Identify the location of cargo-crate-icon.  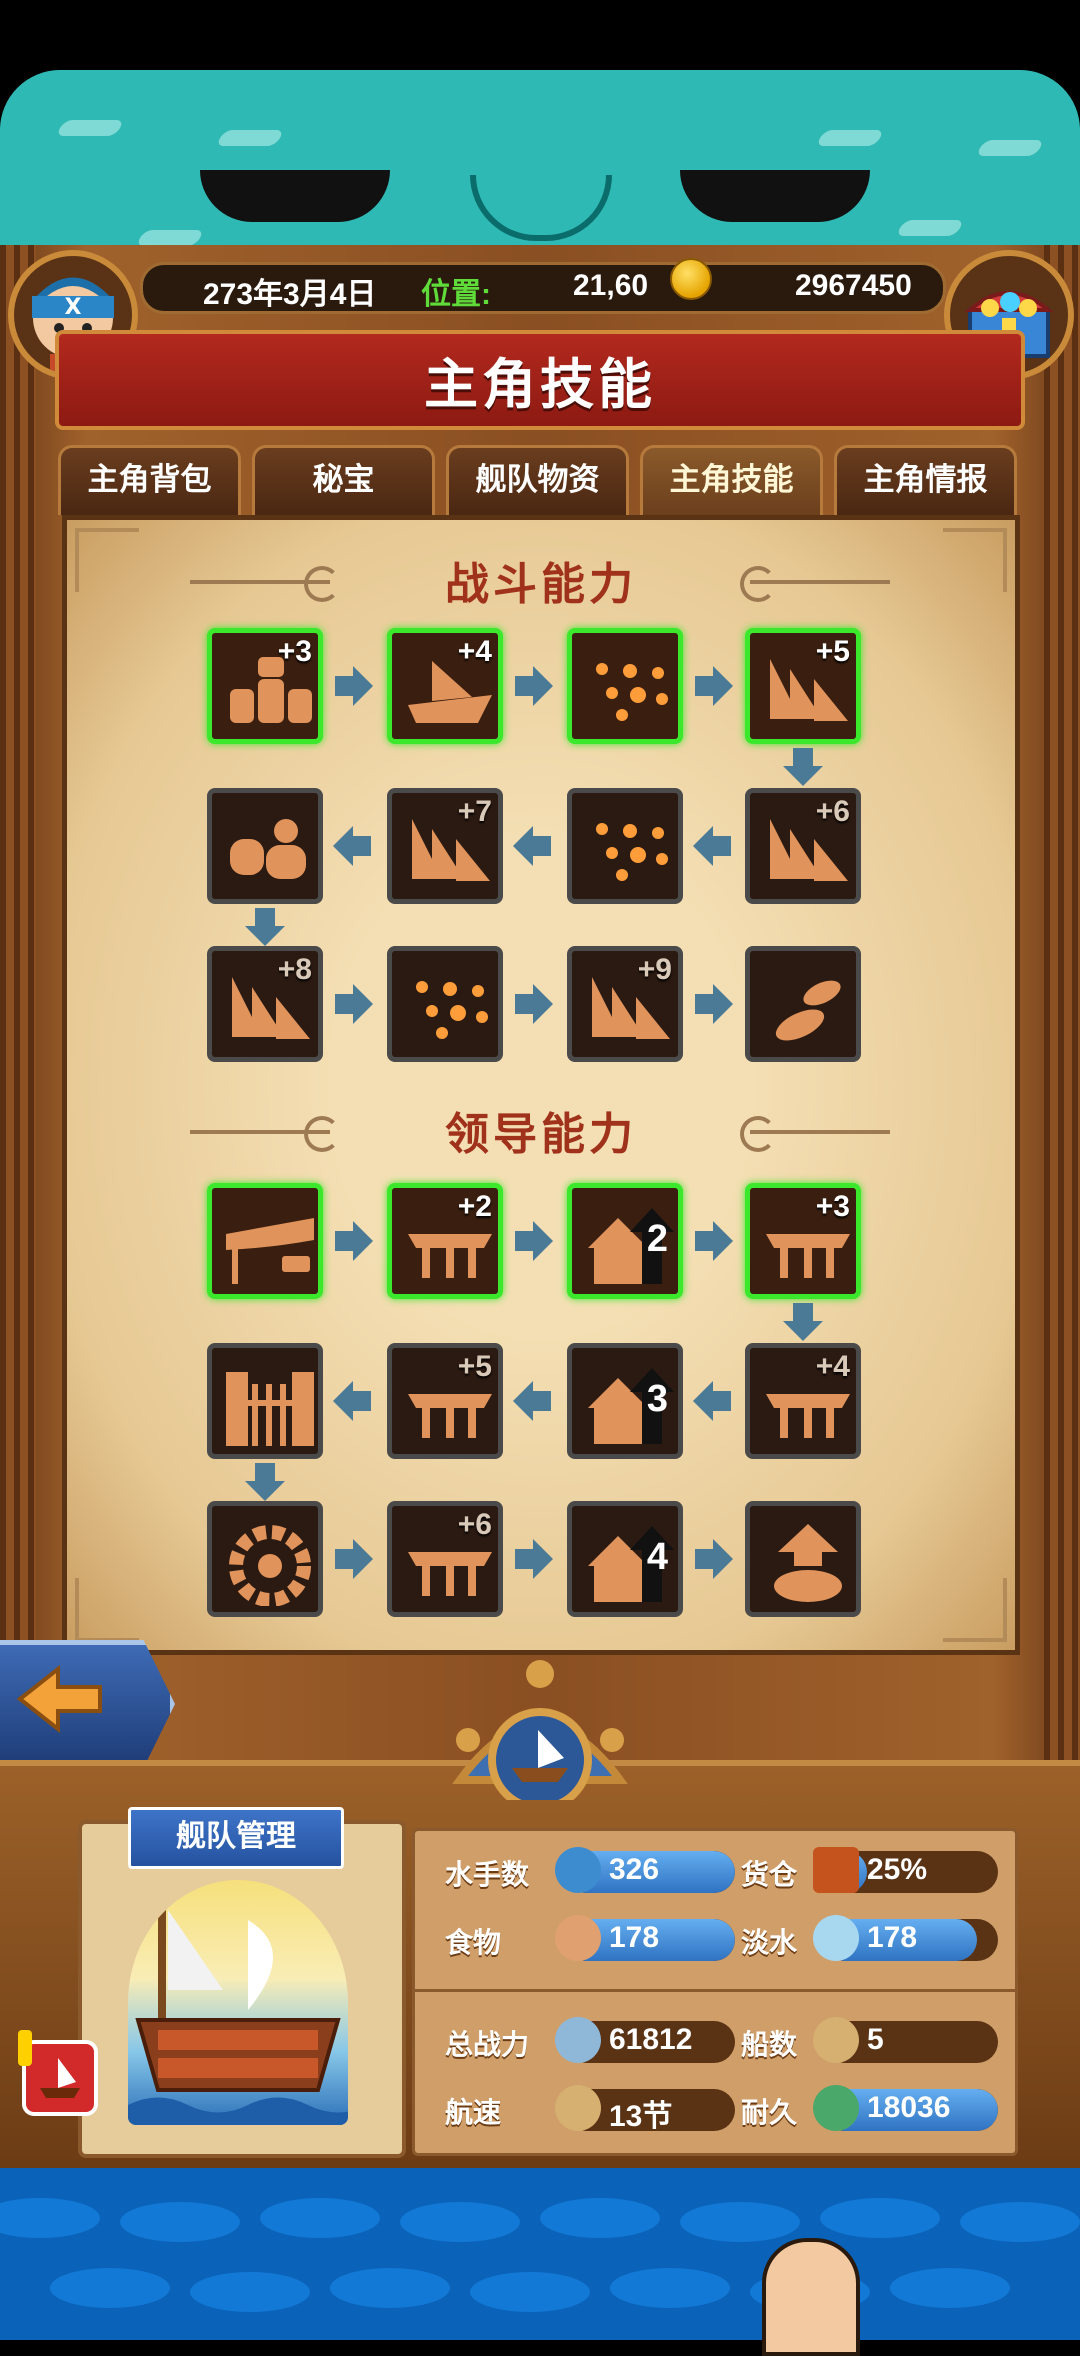
(836, 1870).